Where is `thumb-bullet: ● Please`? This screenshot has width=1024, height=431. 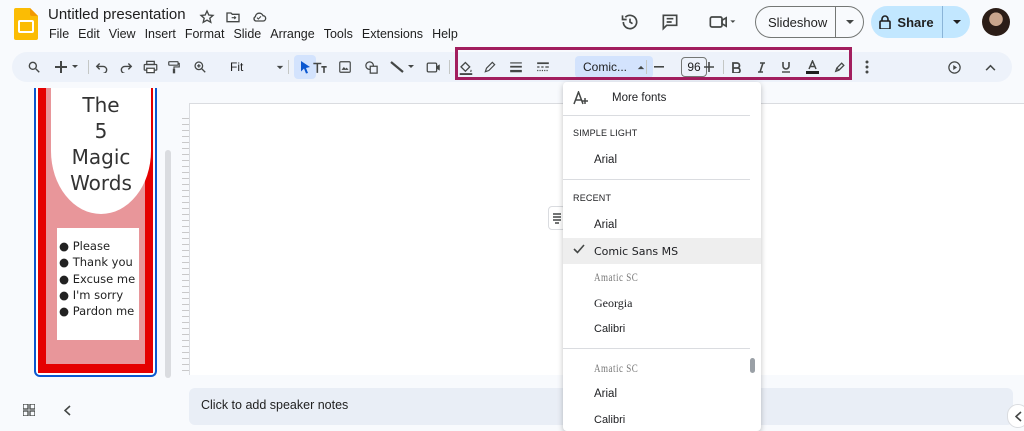 thumb-bullet: ● Please is located at coordinates (85, 246).